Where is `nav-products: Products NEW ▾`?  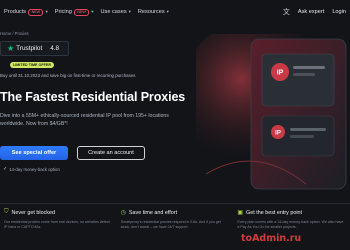
nav-products: Products NEW ▾ is located at coordinates (26, 12).